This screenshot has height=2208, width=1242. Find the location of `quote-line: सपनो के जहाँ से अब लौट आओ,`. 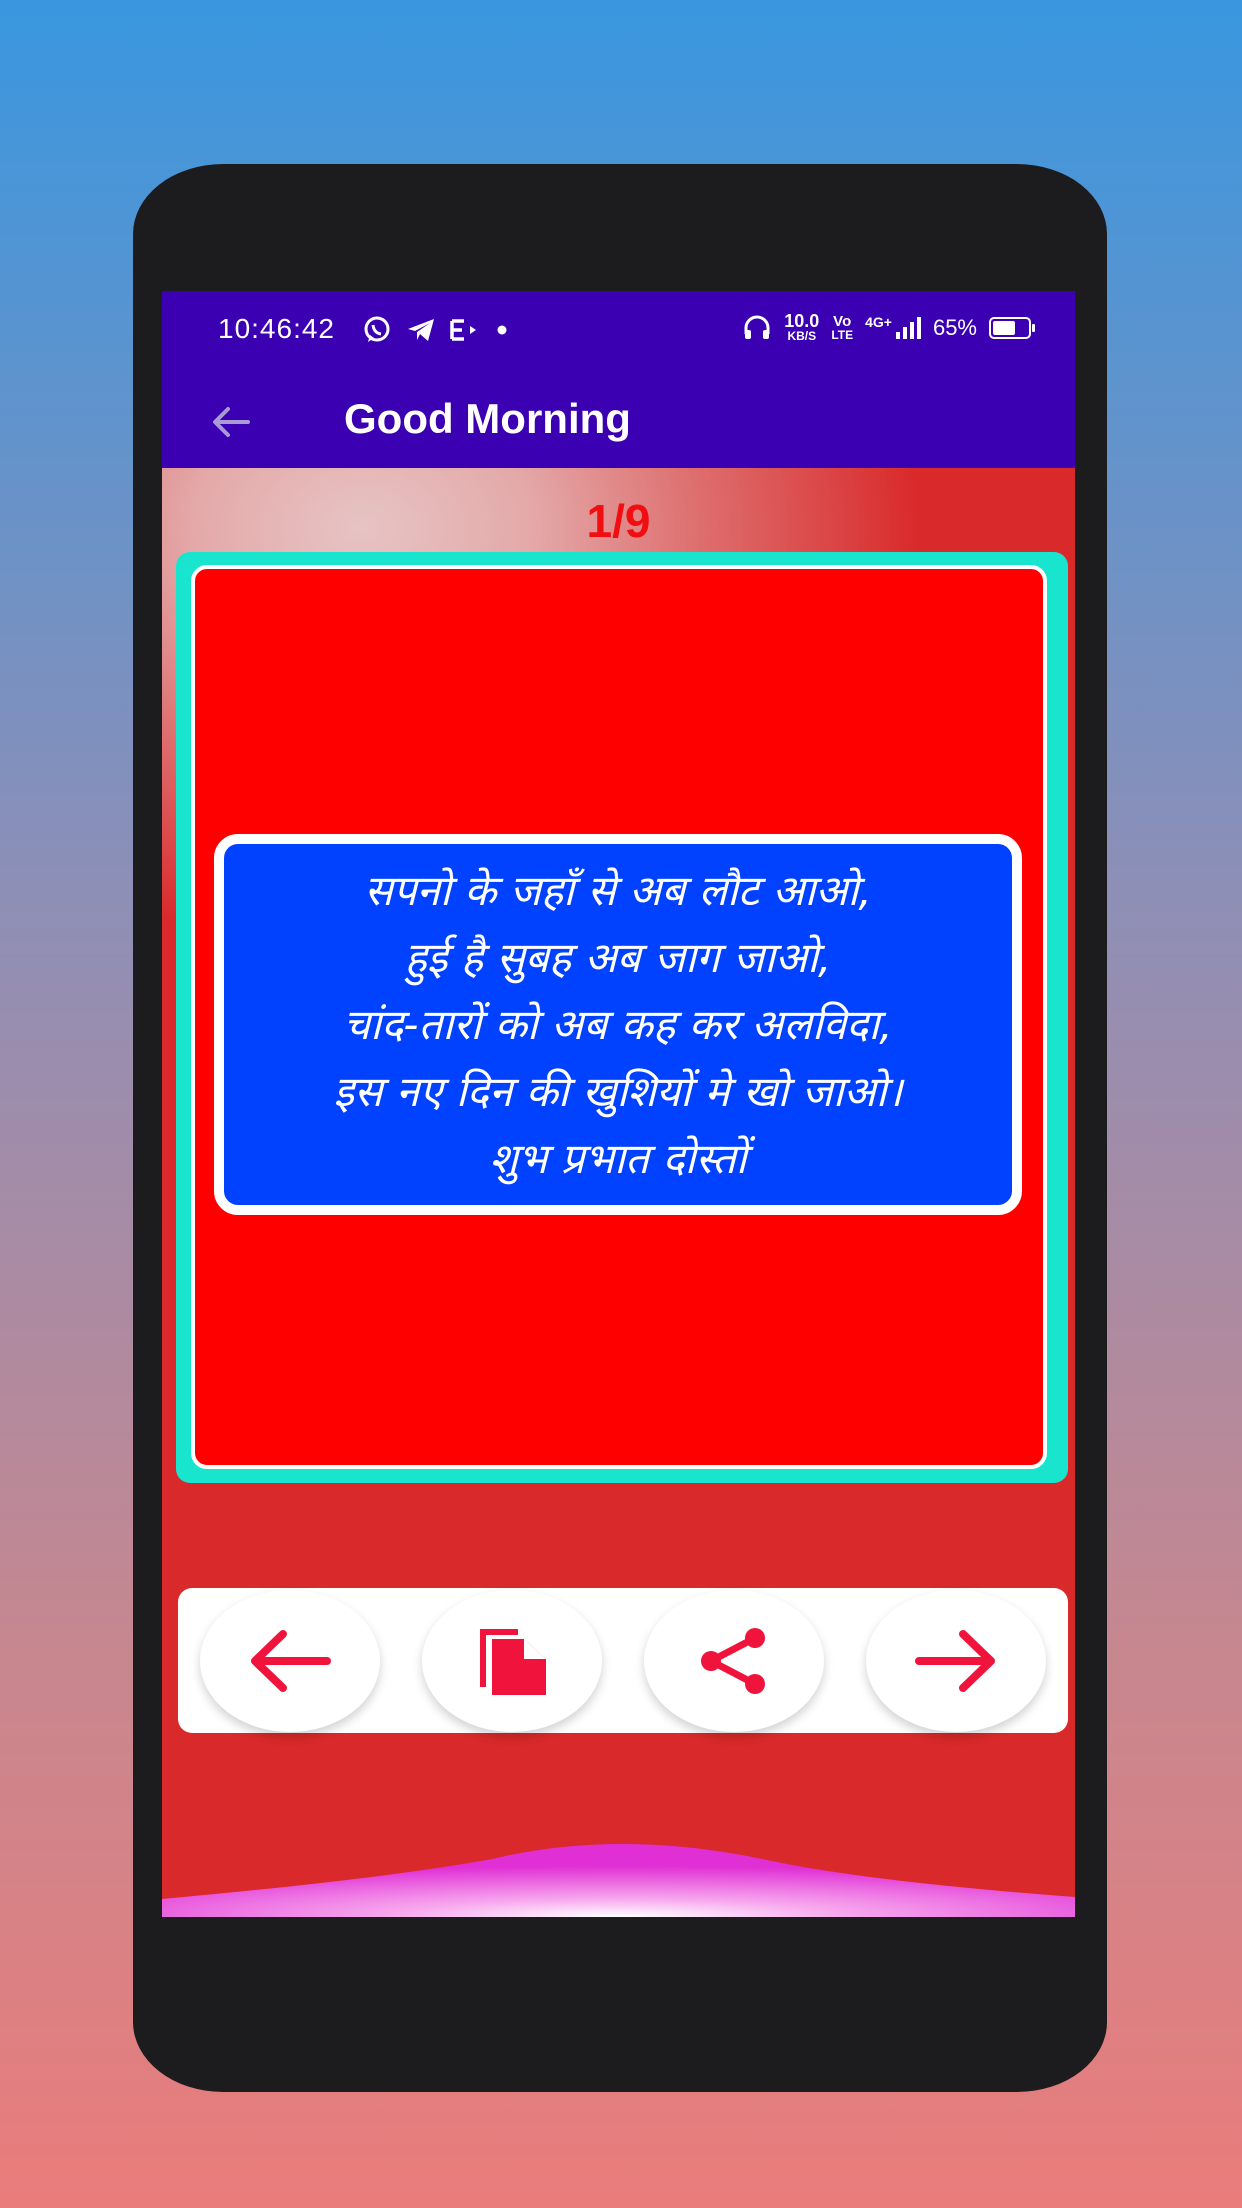

quote-line: सपनो के जहाँ से अब लौट आओ, is located at coordinates (618, 890).